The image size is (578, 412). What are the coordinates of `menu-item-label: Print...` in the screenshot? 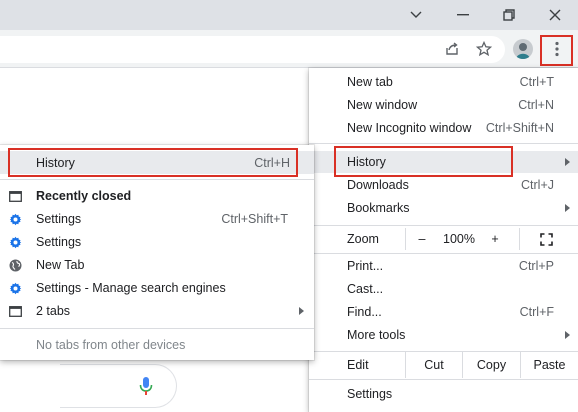 It's located at (365, 266).